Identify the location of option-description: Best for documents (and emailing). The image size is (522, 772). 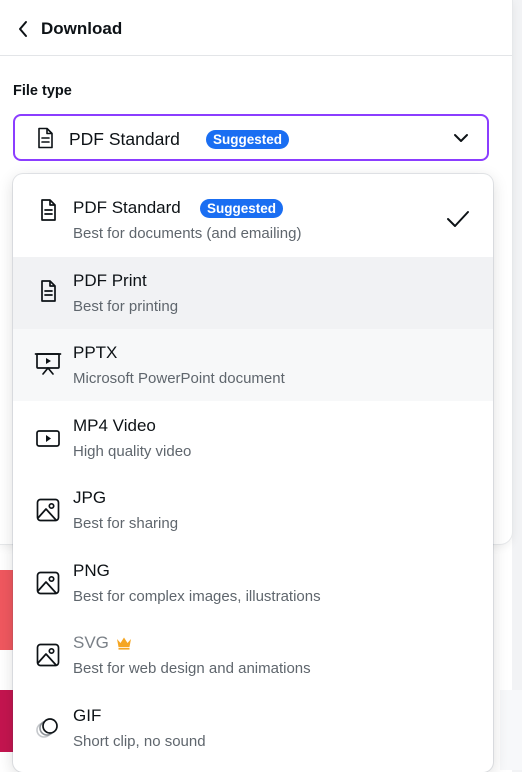
(187, 233).